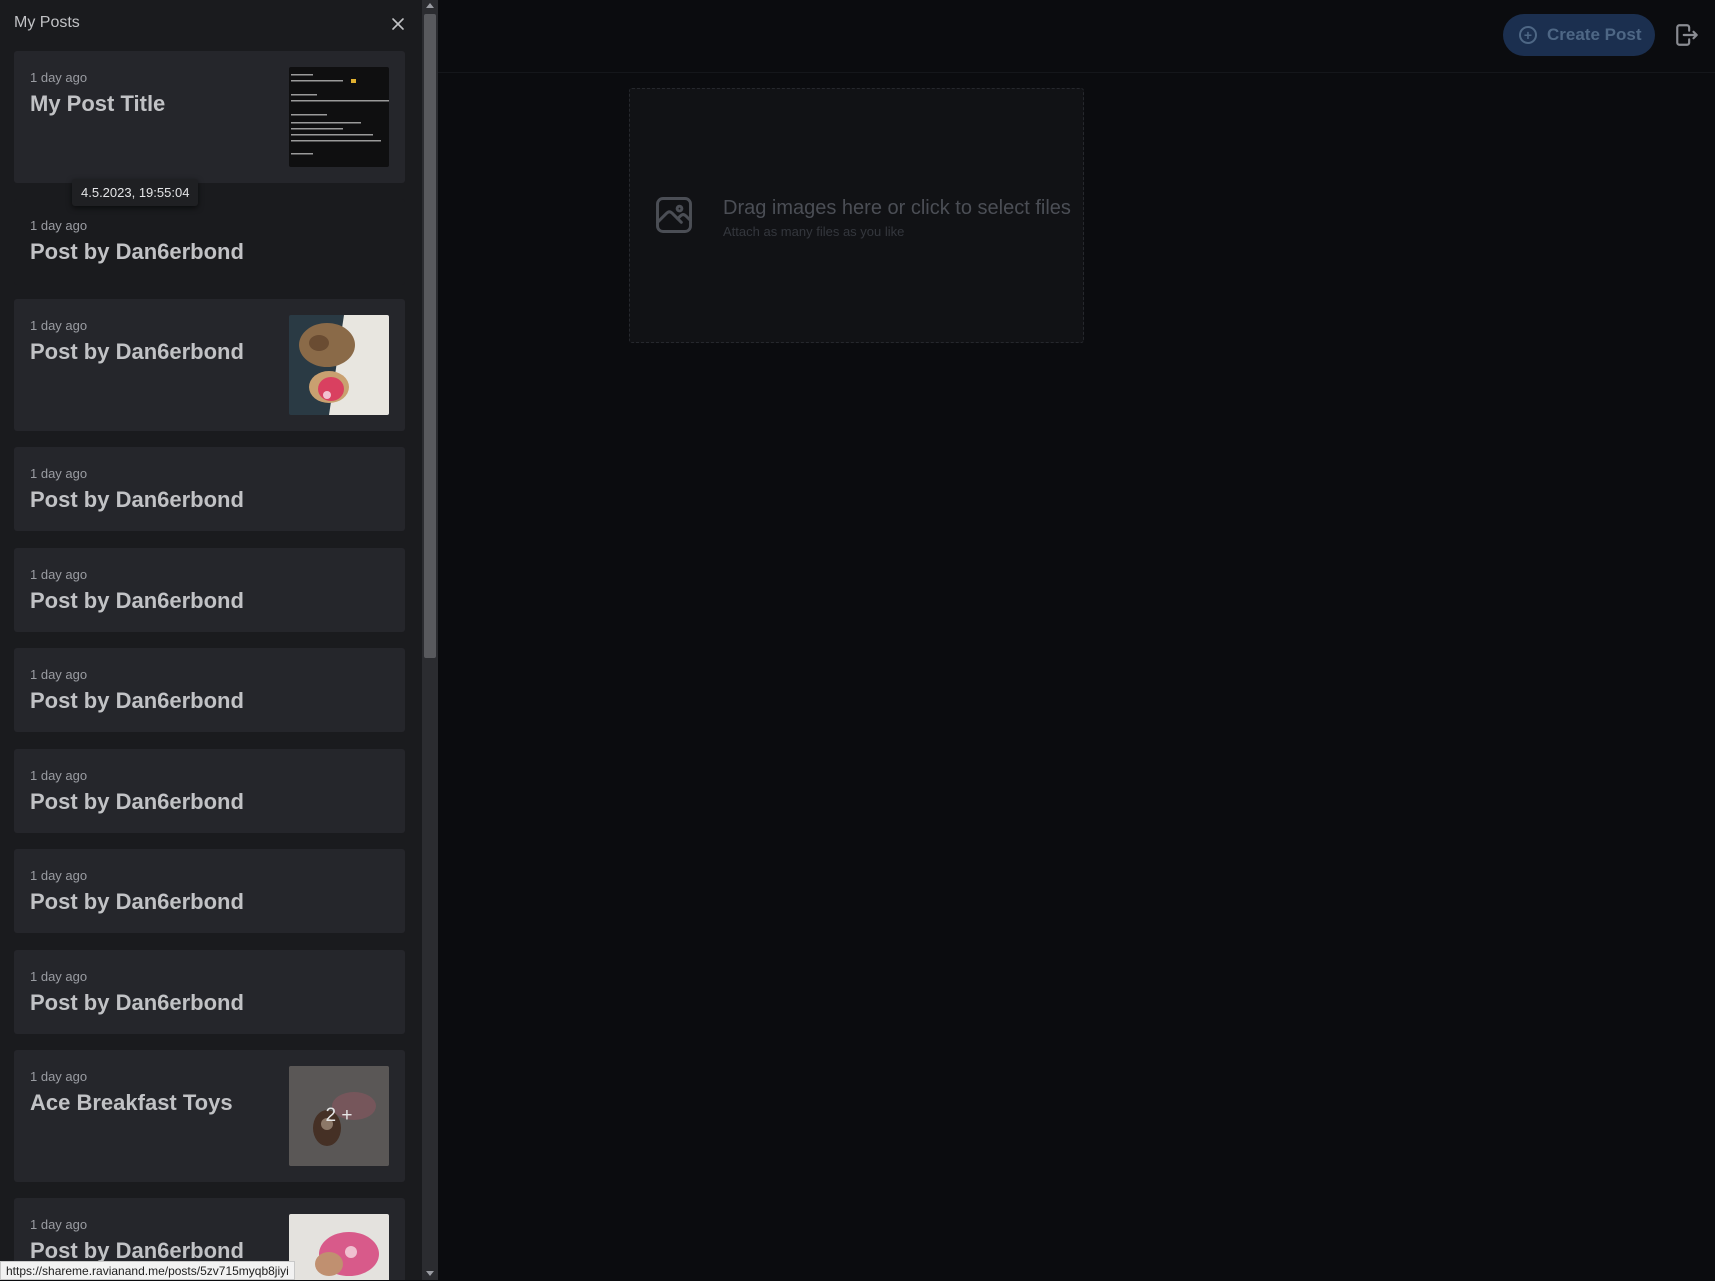 The height and width of the screenshot is (1281, 1715). I want to click on timestamp-tooltip: 4.5.2023, 19:55:04, so click(135, 192).